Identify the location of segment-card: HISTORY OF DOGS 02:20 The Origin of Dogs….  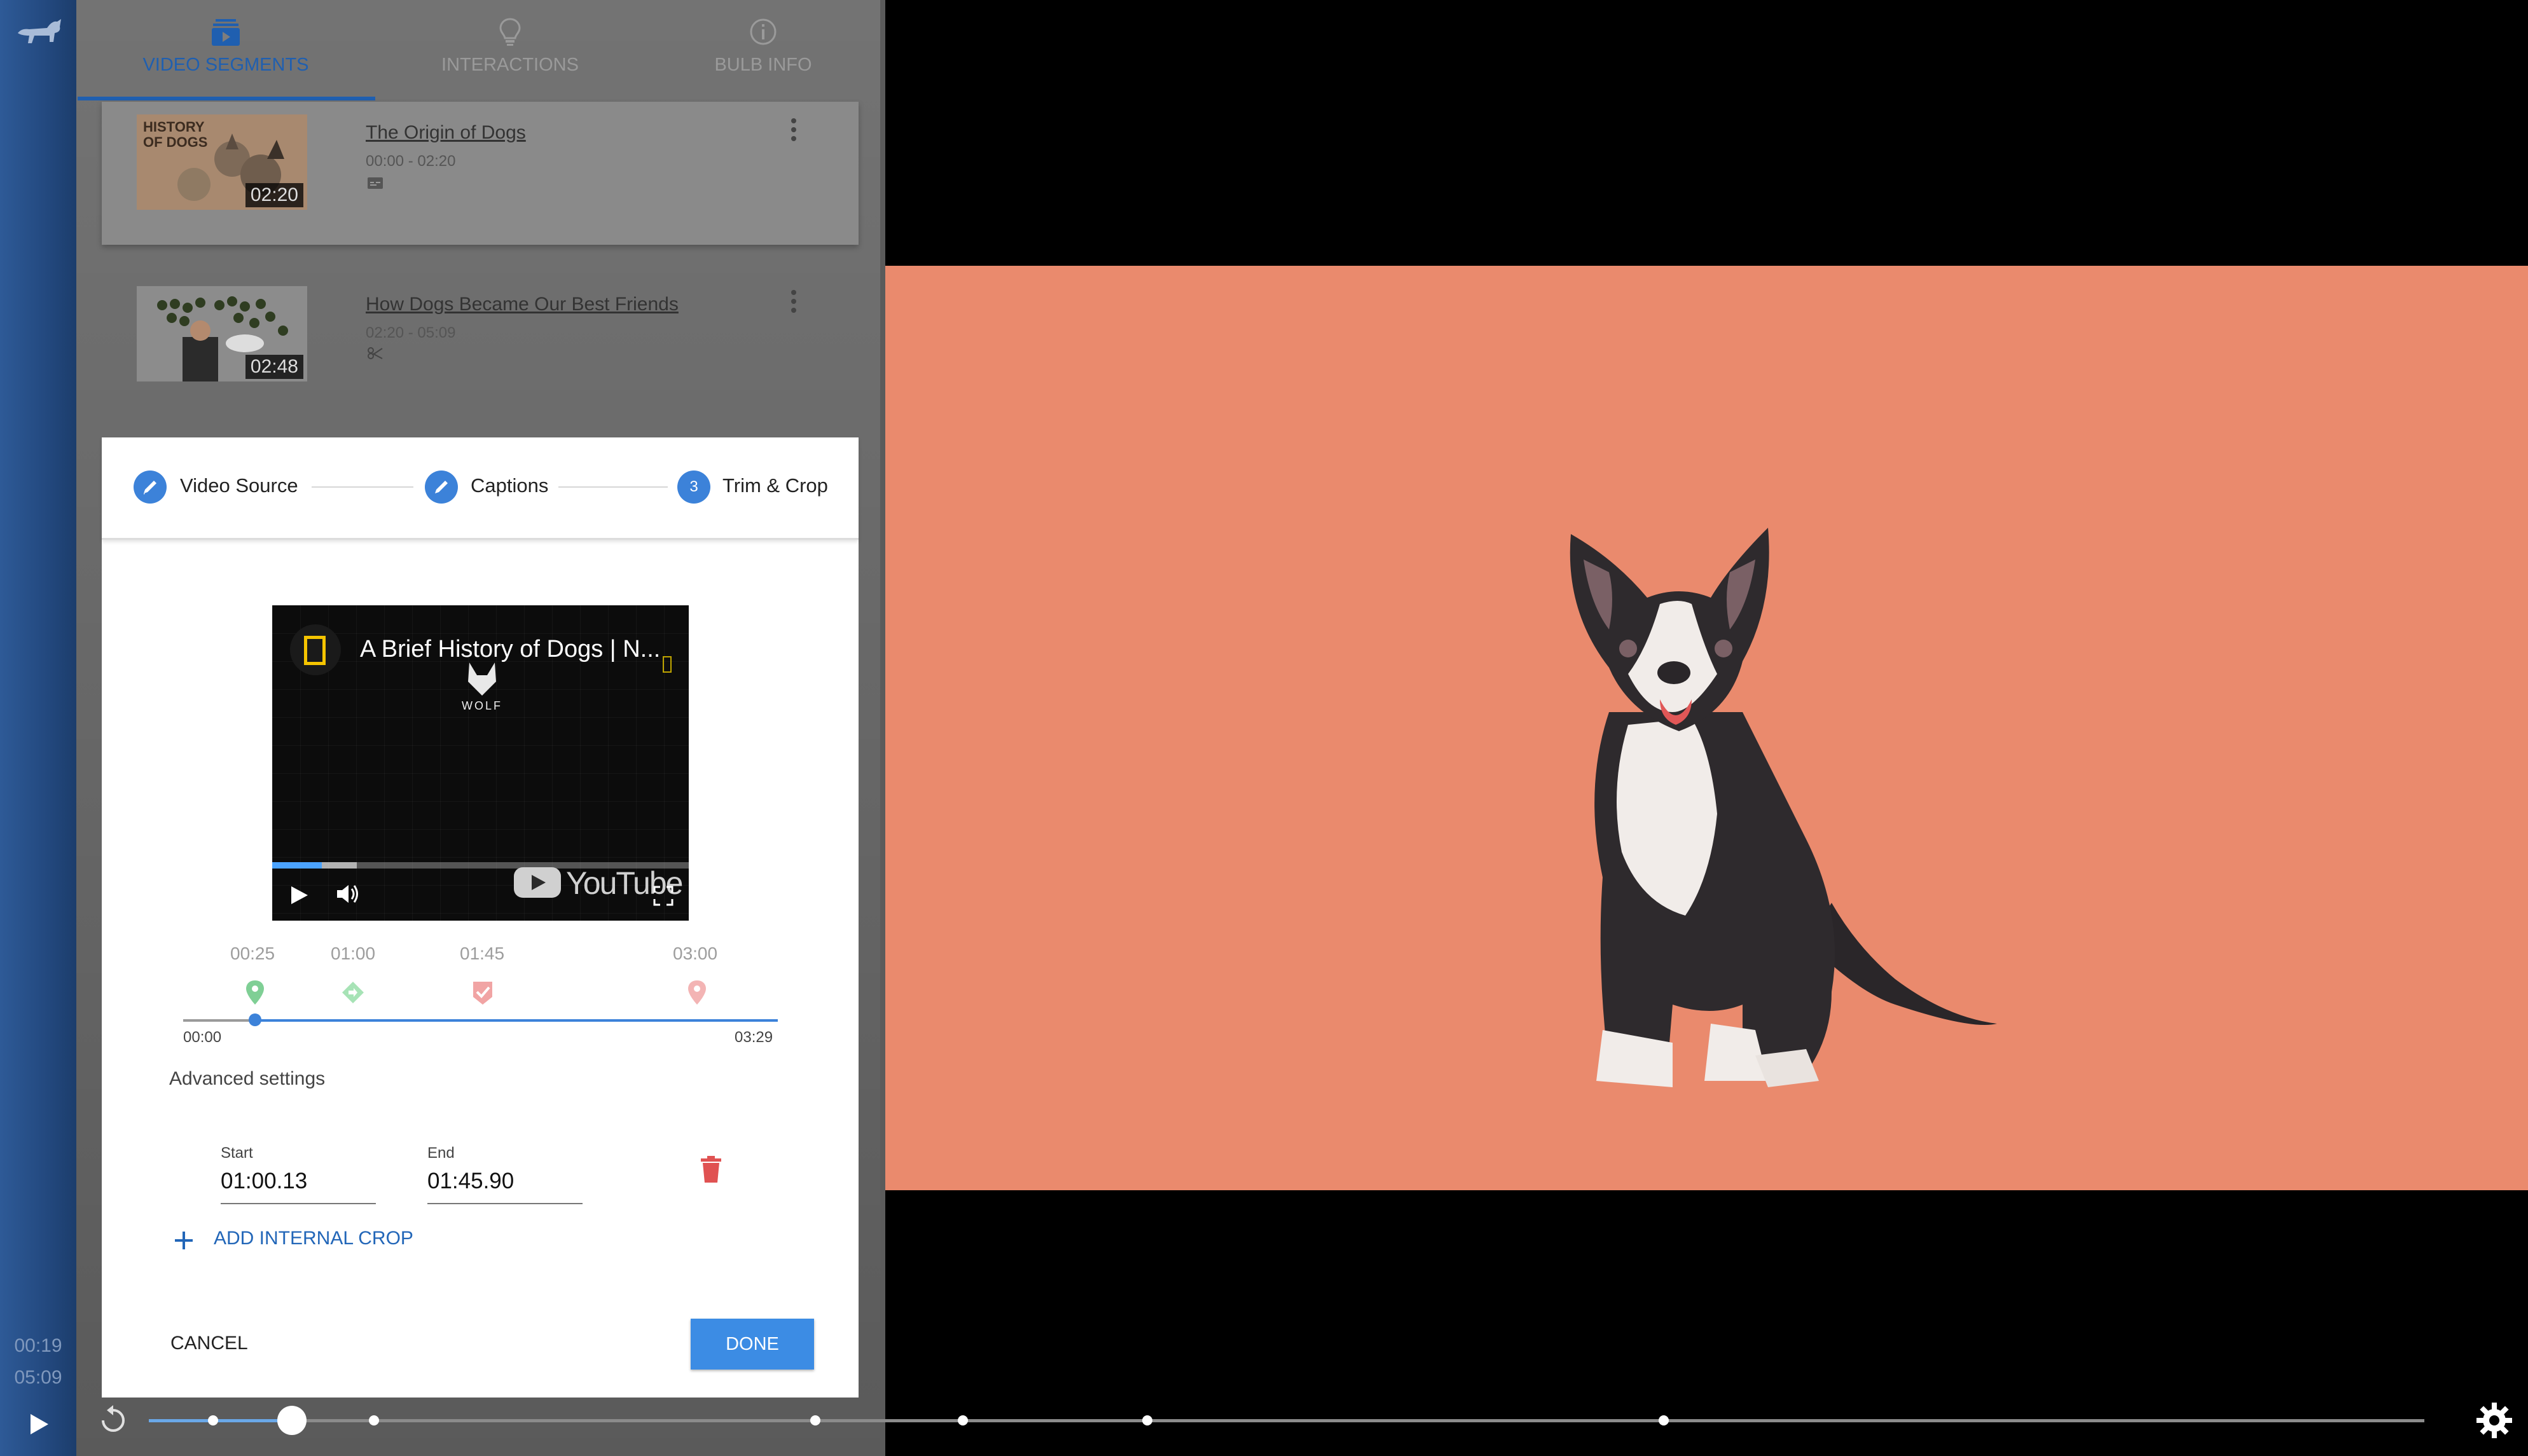
(480, 173).